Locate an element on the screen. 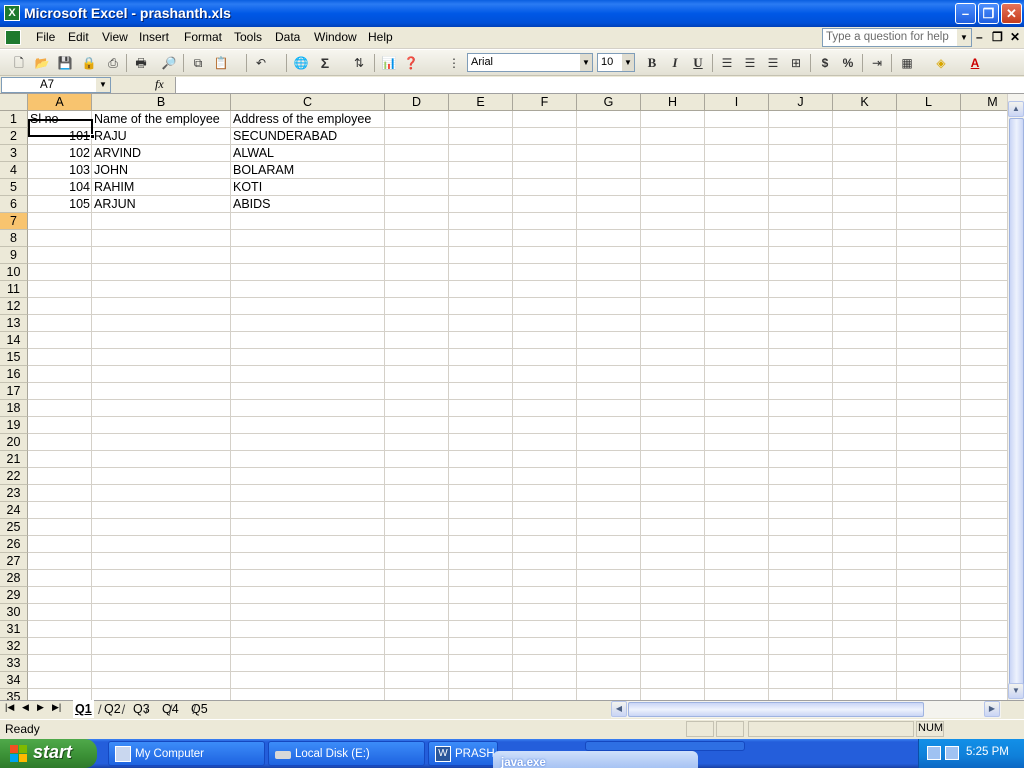 Image resolution: width=1024 pixels, height=768 pixels. cell-c5: KOTI is located at coordinates (308, 187).